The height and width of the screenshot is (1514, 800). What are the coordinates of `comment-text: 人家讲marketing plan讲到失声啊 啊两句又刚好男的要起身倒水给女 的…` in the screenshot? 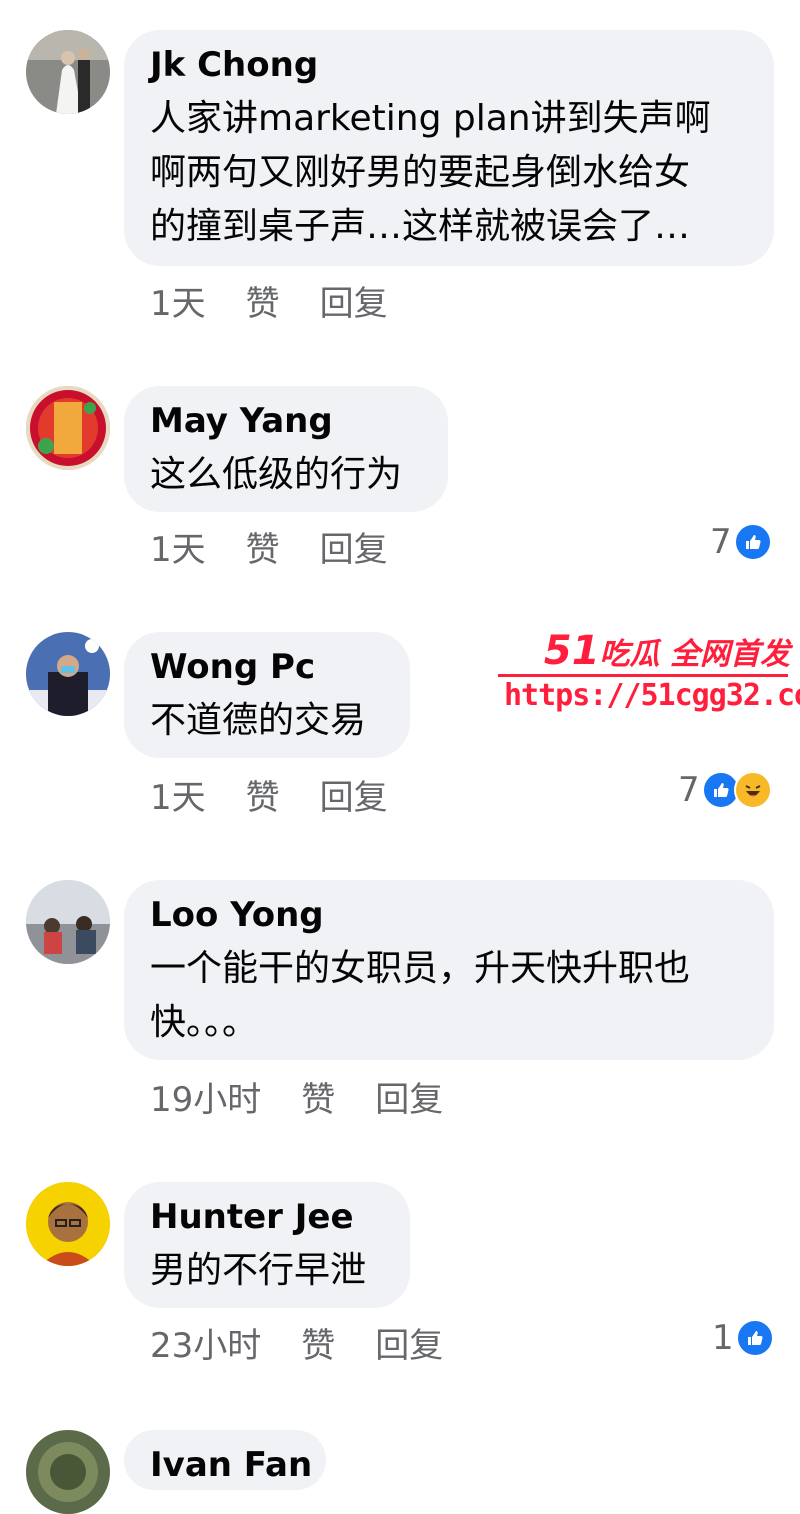 It's located at (430, 172).